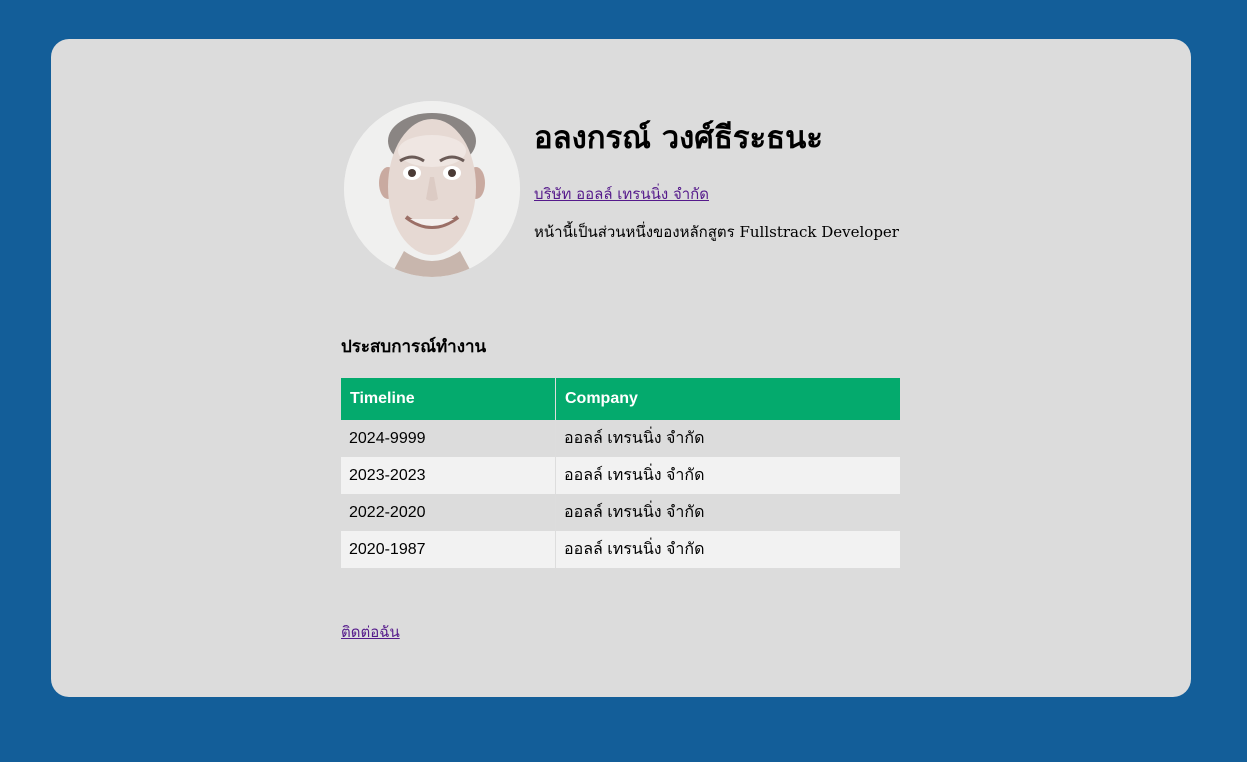 This screenshot has height=762, width=1247. I want to click on table-row: 2023-2023 ออลล์ เทรนนิ่ง จำกัด, so click(620, 475).